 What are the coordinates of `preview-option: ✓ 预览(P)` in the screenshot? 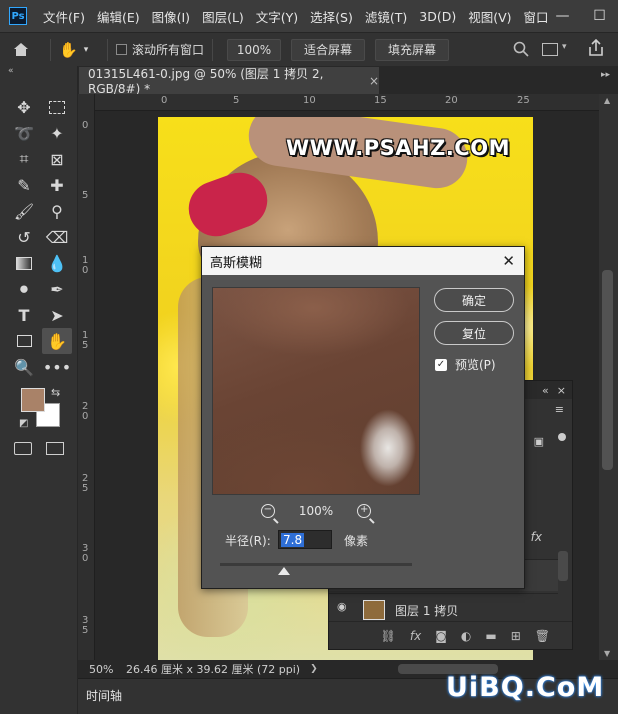 It's located at (465, 364).